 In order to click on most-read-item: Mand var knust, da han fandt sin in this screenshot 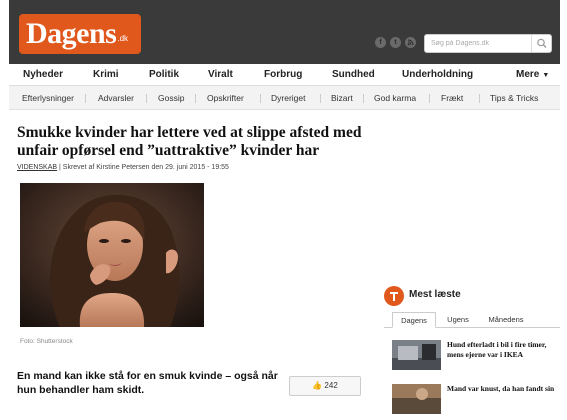, I will do `click(476, 400)`.